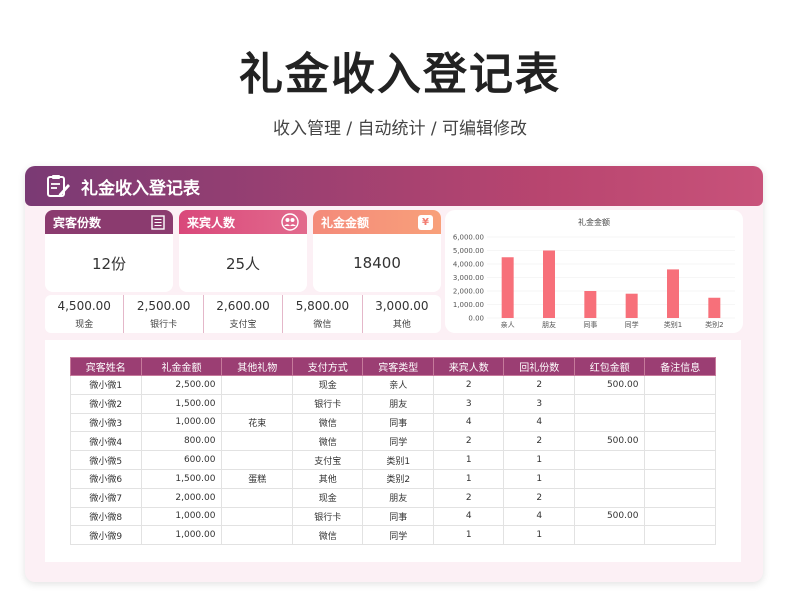 The height and width of the screenshot is (613, 800). Describe the element at coordinates (106, 478) in the screenshot. I see `table-cell: 微小微6` at that location.